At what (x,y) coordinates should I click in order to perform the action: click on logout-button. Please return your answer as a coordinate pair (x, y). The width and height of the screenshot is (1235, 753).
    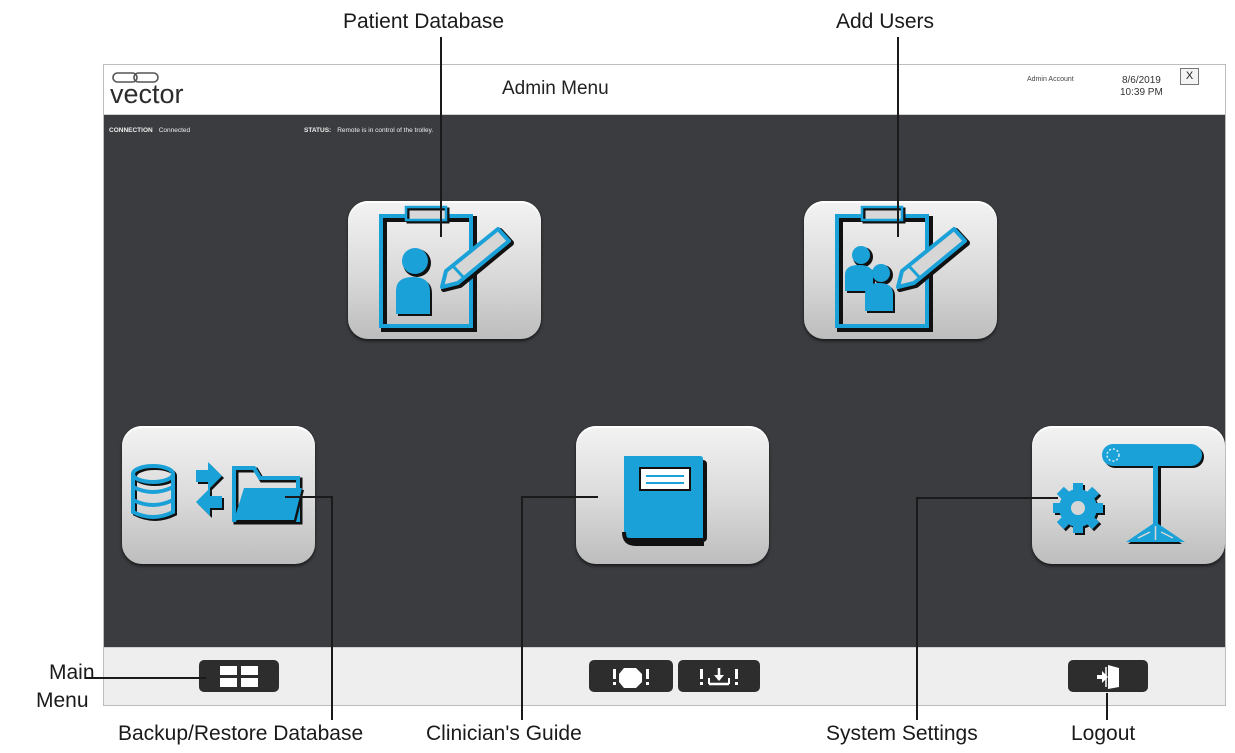
    Looking at the image, I should click on (1108, 676).